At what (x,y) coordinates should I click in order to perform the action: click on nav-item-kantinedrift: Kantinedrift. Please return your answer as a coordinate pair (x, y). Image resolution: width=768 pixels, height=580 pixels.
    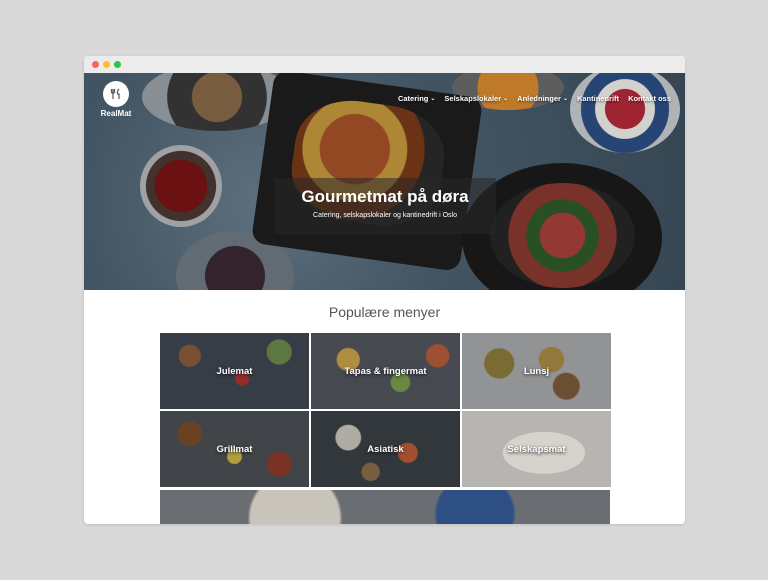
    Looking at the image, I should click on (598, 98).